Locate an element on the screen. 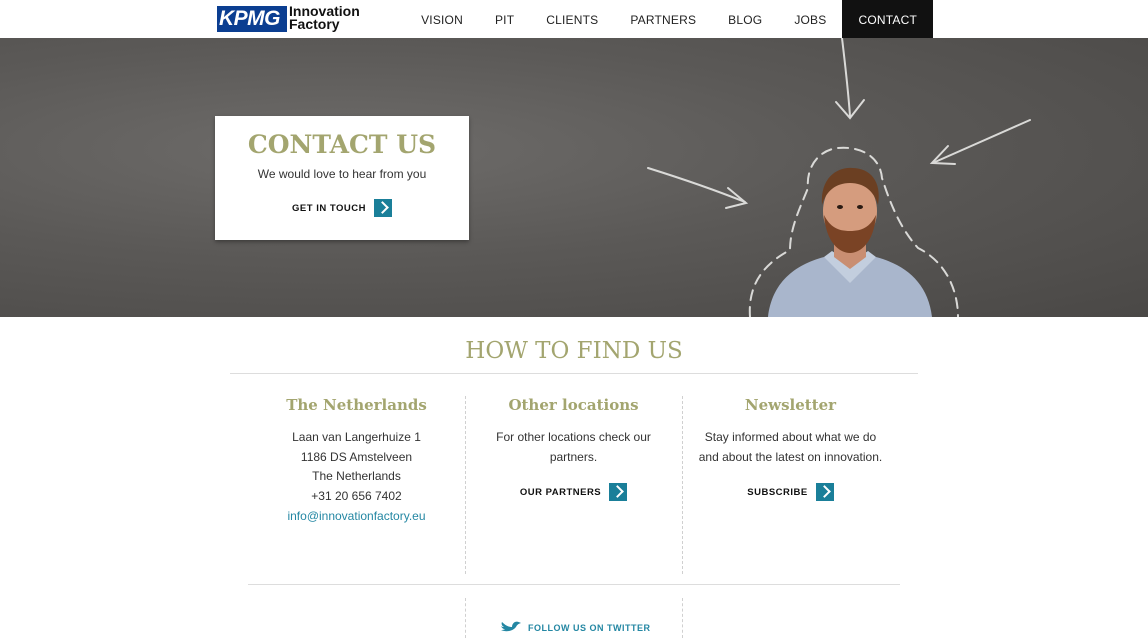 The width and height of the screenshot is (1148, 638). section-divider is located at coordinates (574, 373).